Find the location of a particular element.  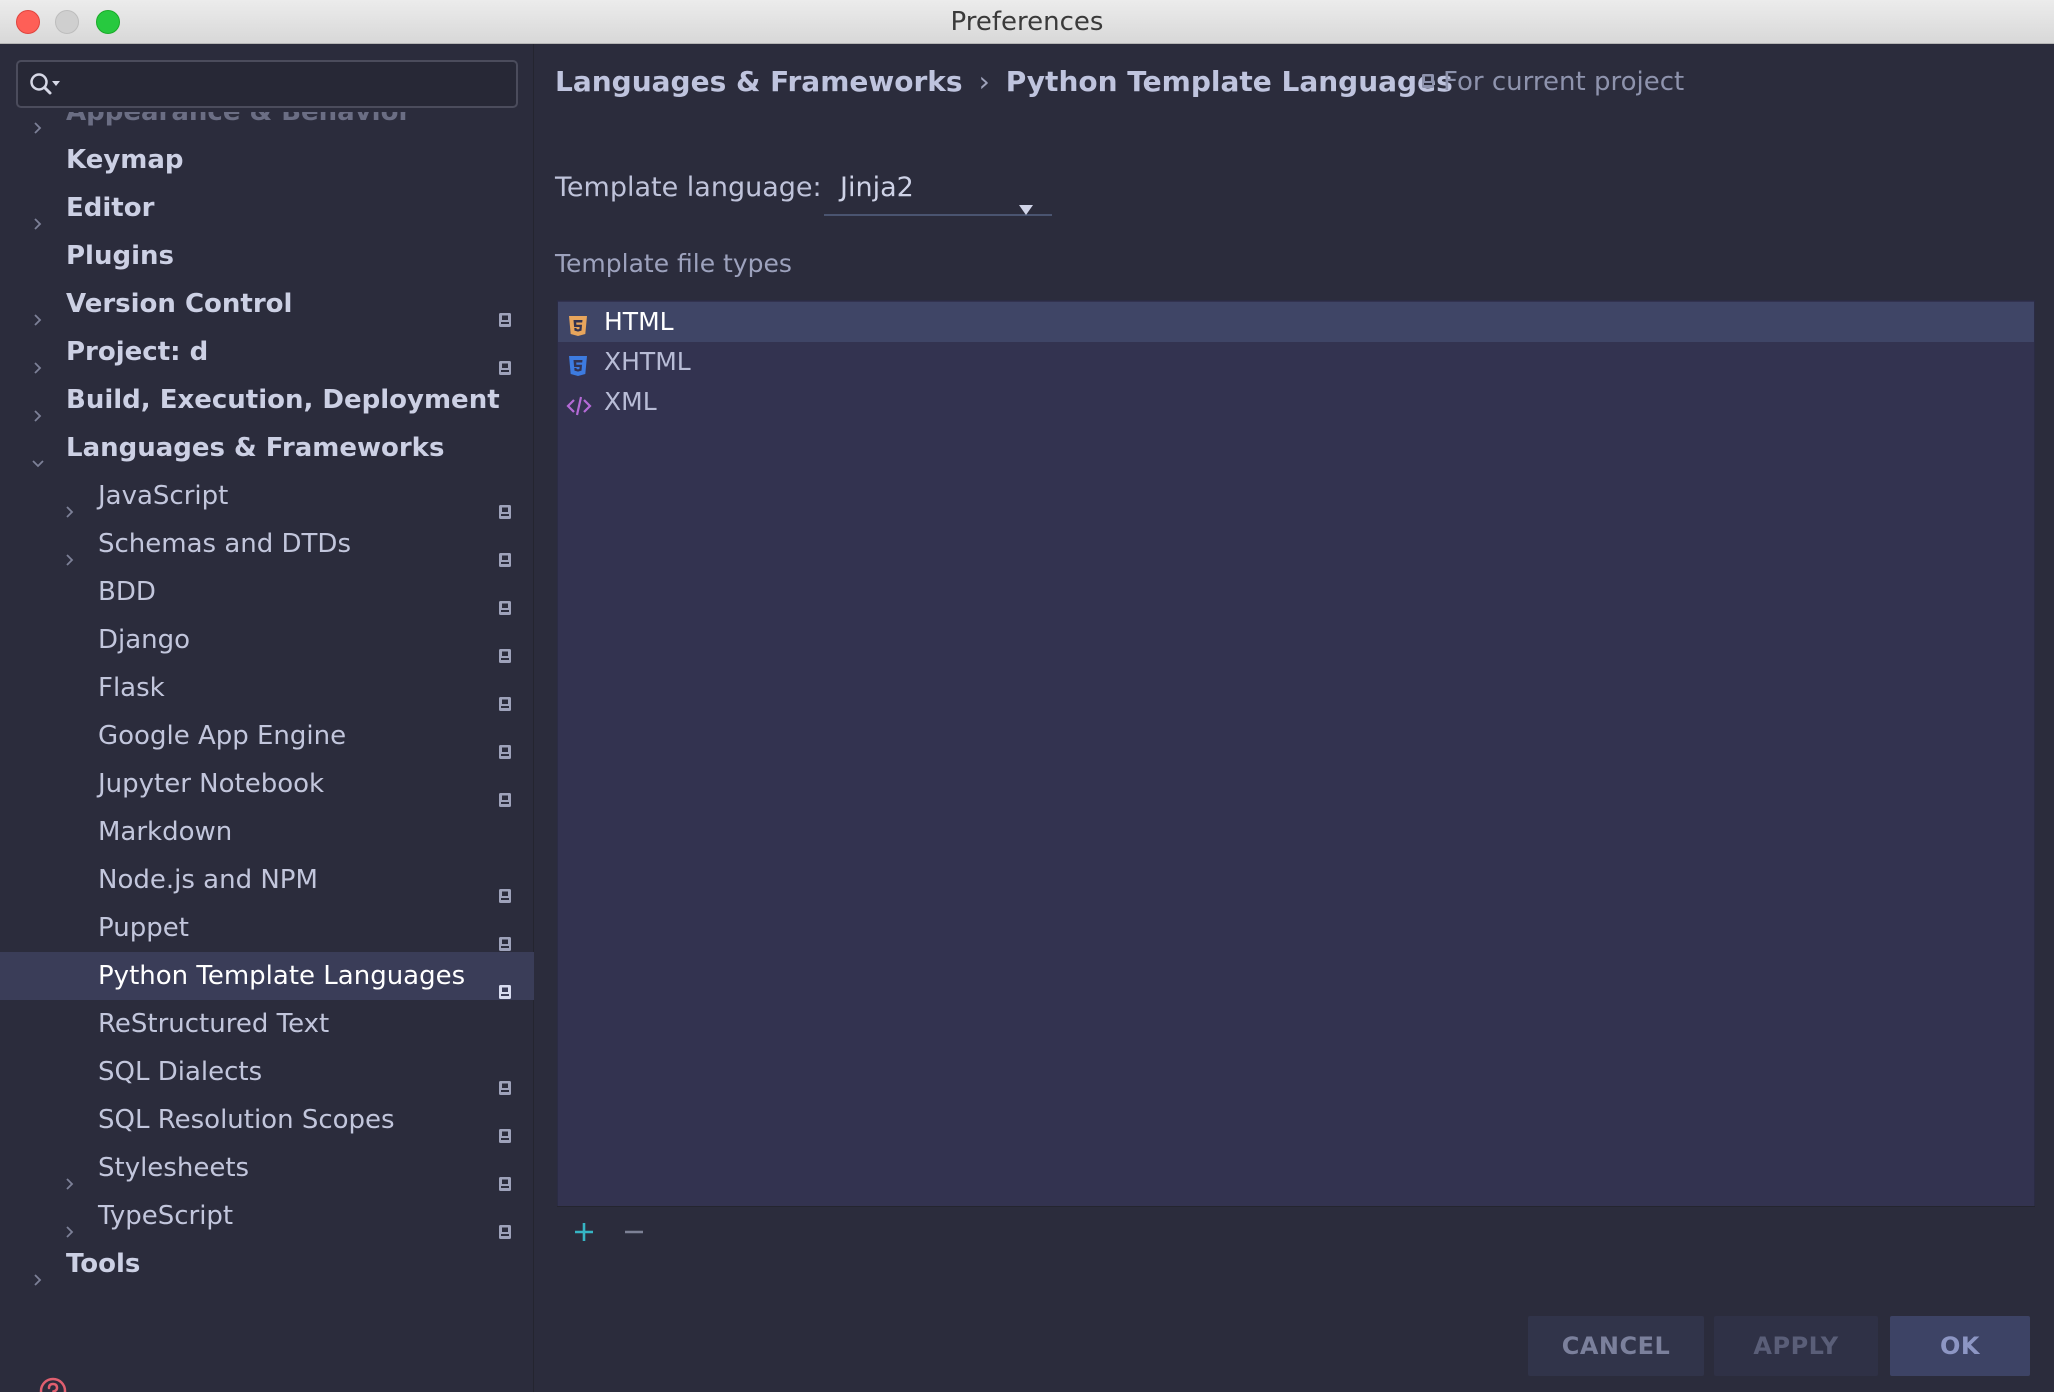

sidebar-item-label: Project: d is located at coordinates (137, 352).